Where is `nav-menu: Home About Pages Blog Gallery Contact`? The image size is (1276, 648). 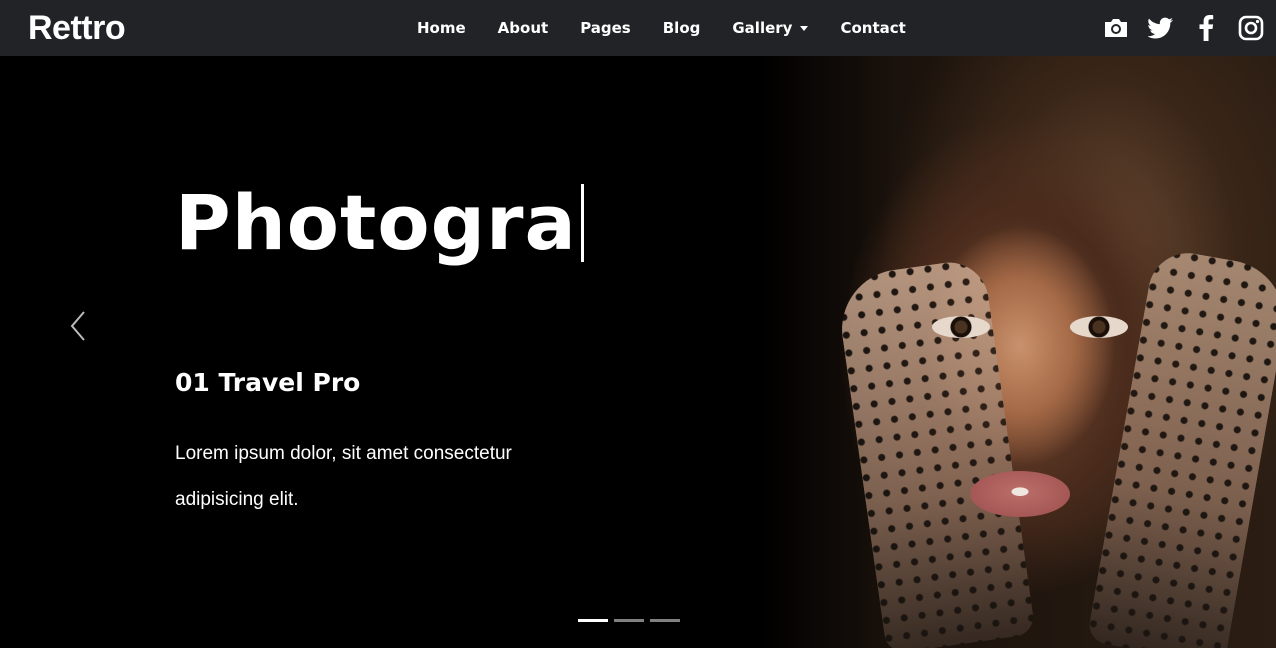
nav-menu: Home About Pages Blog Gallery Contact is located at coordinates (661, 28).